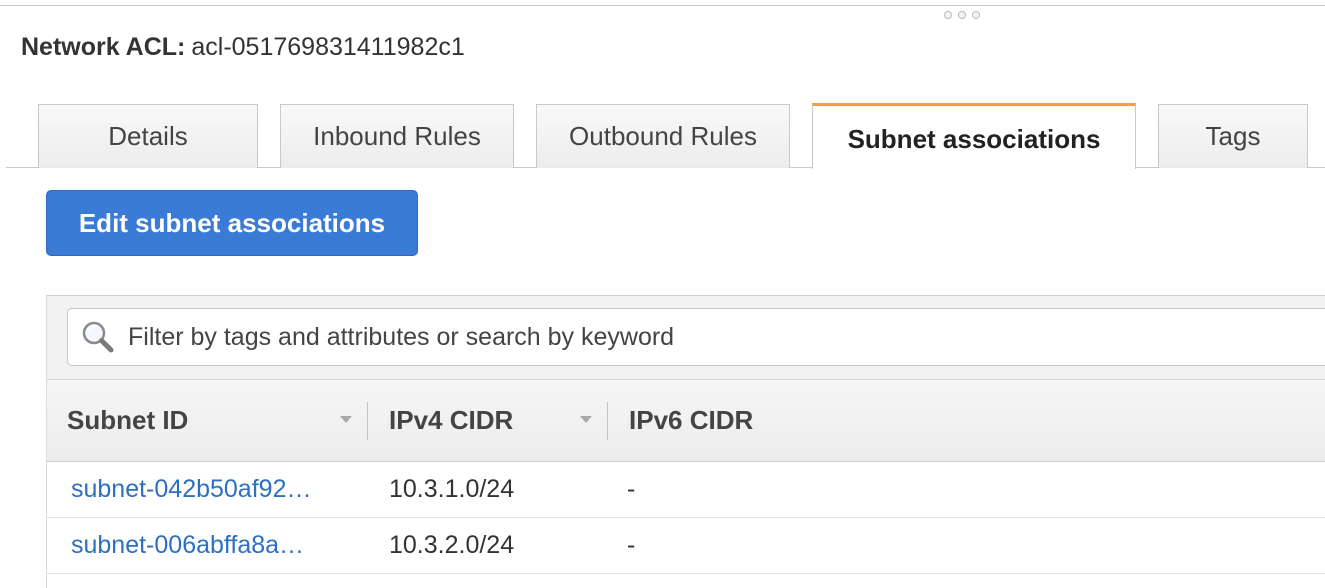 The image size is (1325, 588). What do you see at coordinates (1233, 136) in the screenshot?
I see `tab-tags: Tags` at bounding box center [1233, 136].